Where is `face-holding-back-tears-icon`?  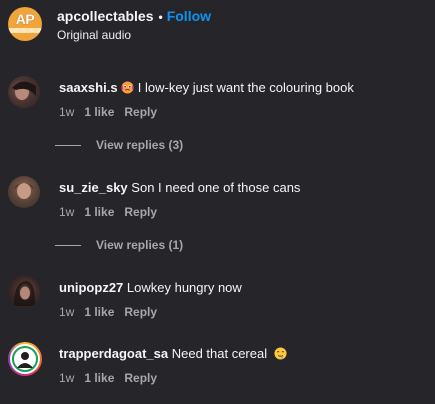 face-holding-back-tears-icon is located at coordinates (127, 87).